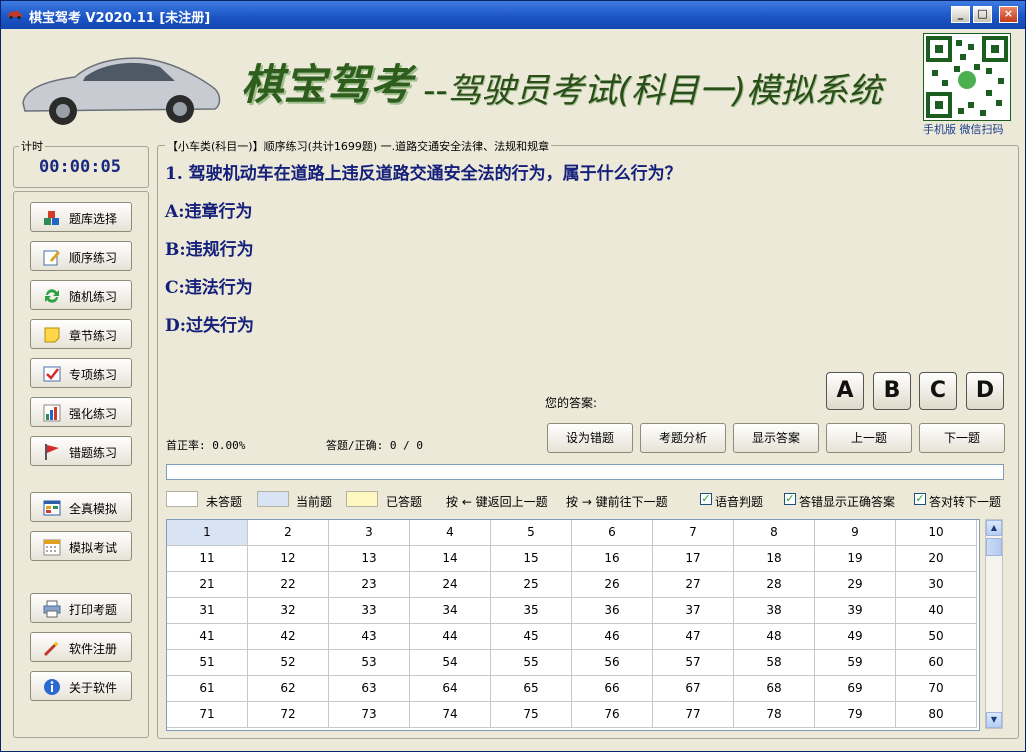  Describe the element at coordinates (81, 334) in the screenshot. I see `sidebar-item-chapter: 章节练习` at that location.